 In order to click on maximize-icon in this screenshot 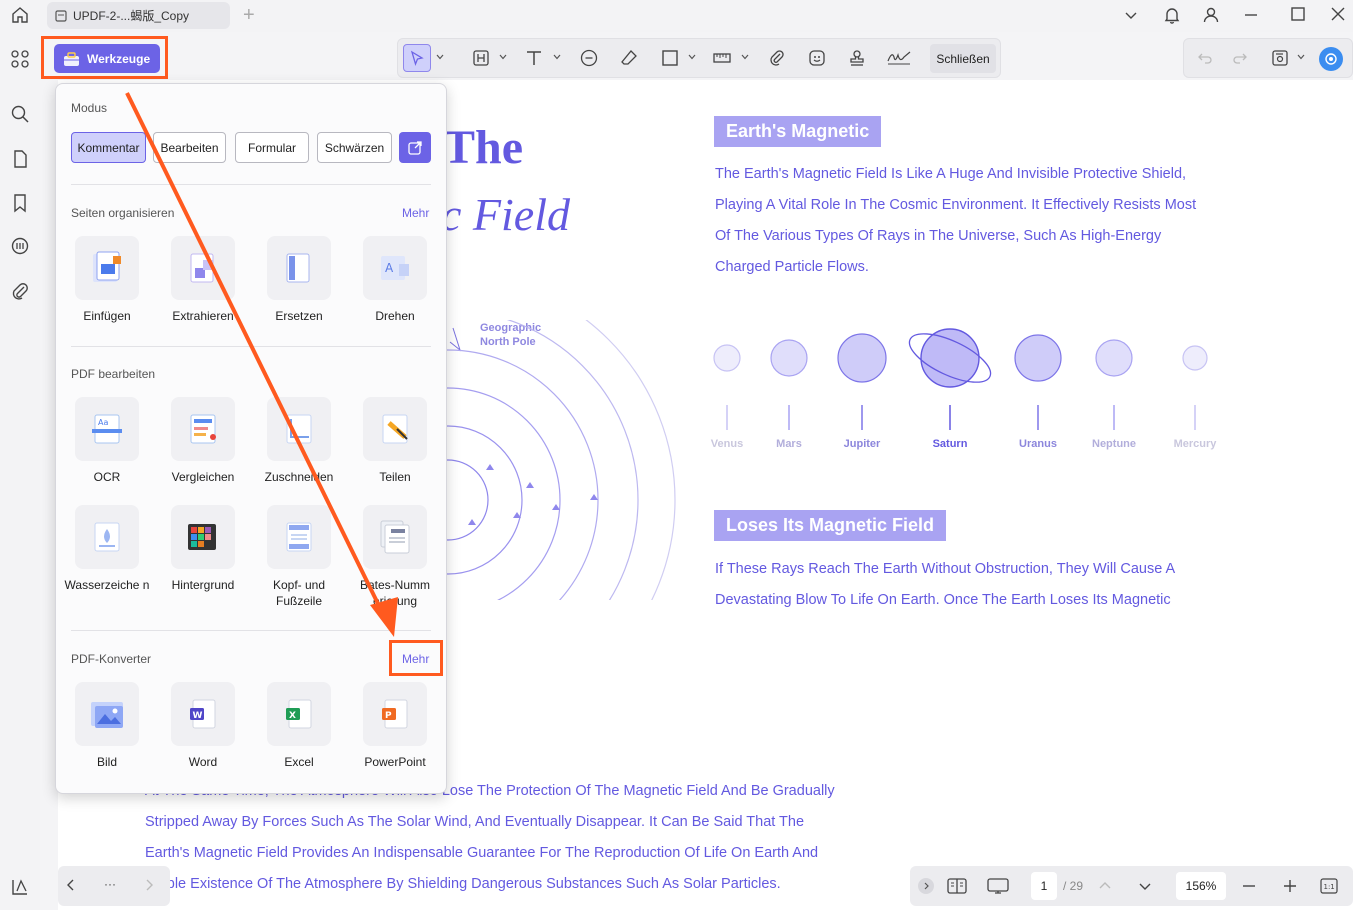, I will do `click(1298, 14)`.